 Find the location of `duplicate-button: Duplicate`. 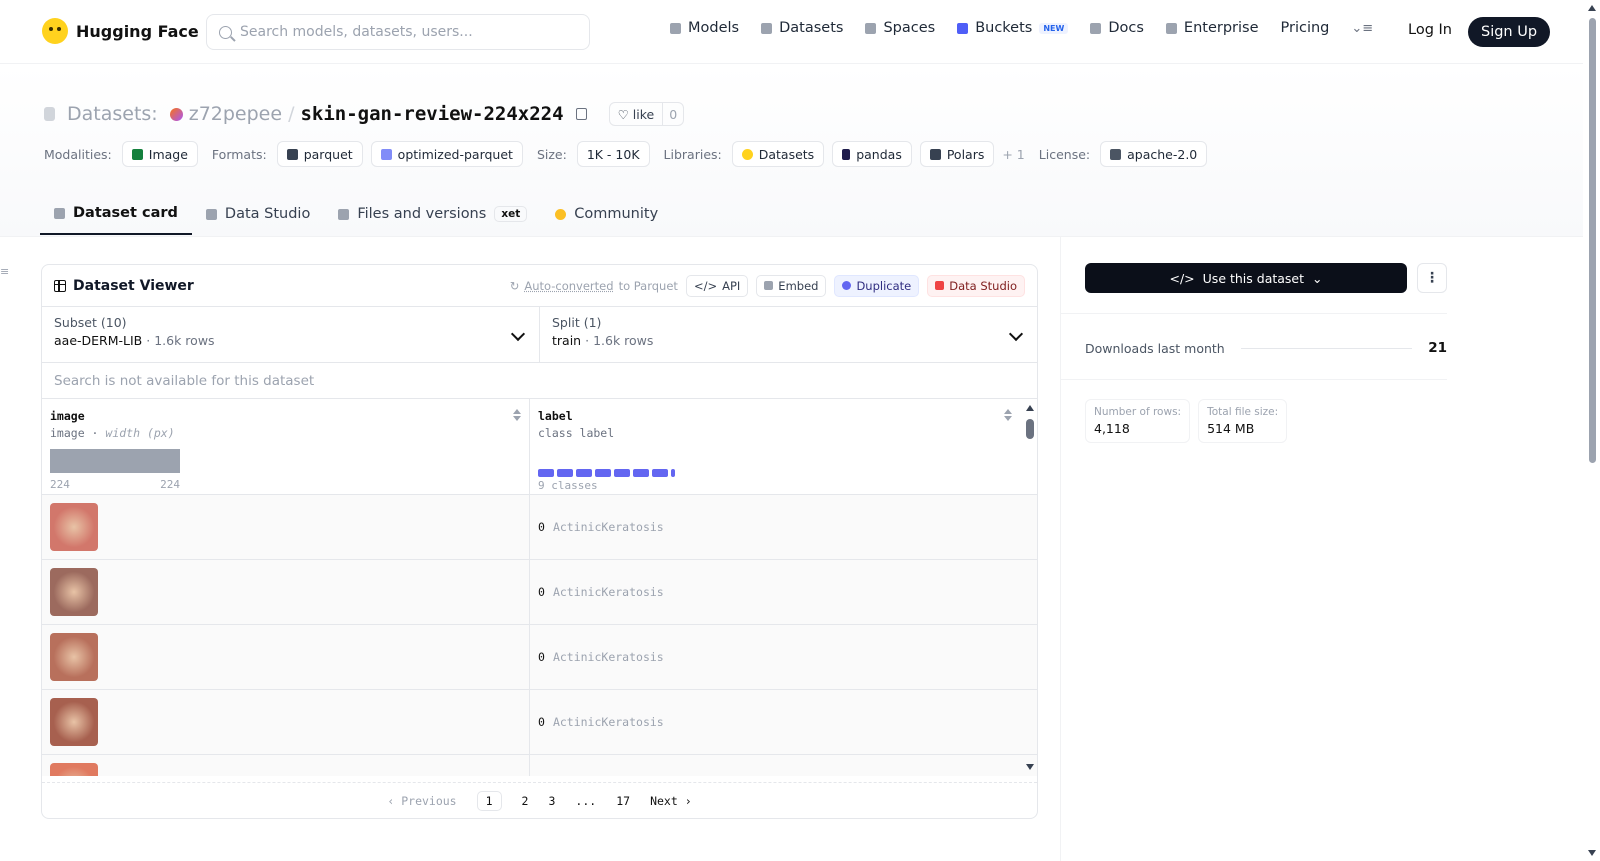

duplicate-button: Duplicate is located at coordinates (877, 285).